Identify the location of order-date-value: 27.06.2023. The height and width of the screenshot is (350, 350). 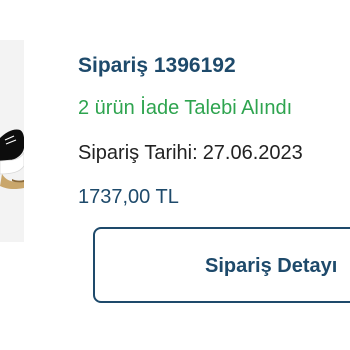
(252, 153).